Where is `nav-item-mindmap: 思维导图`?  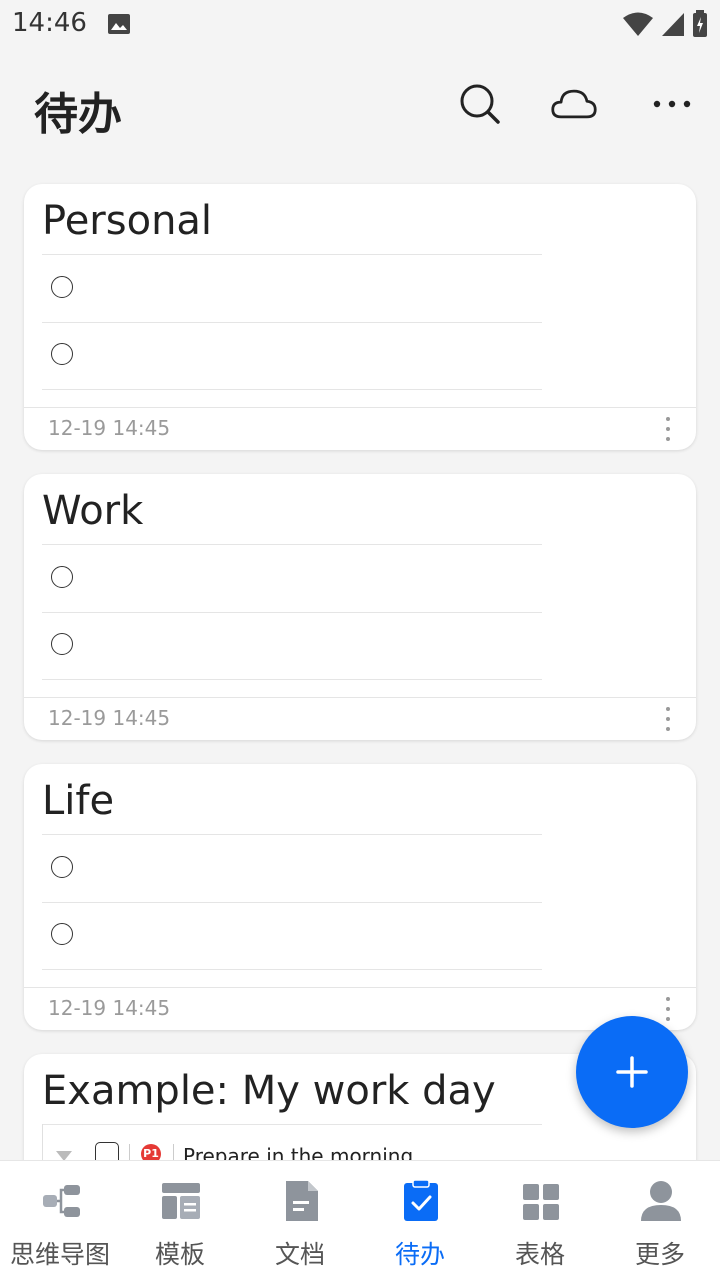 nav-item-mindmap: 思维导图 is located at coordinates (60, 1221).